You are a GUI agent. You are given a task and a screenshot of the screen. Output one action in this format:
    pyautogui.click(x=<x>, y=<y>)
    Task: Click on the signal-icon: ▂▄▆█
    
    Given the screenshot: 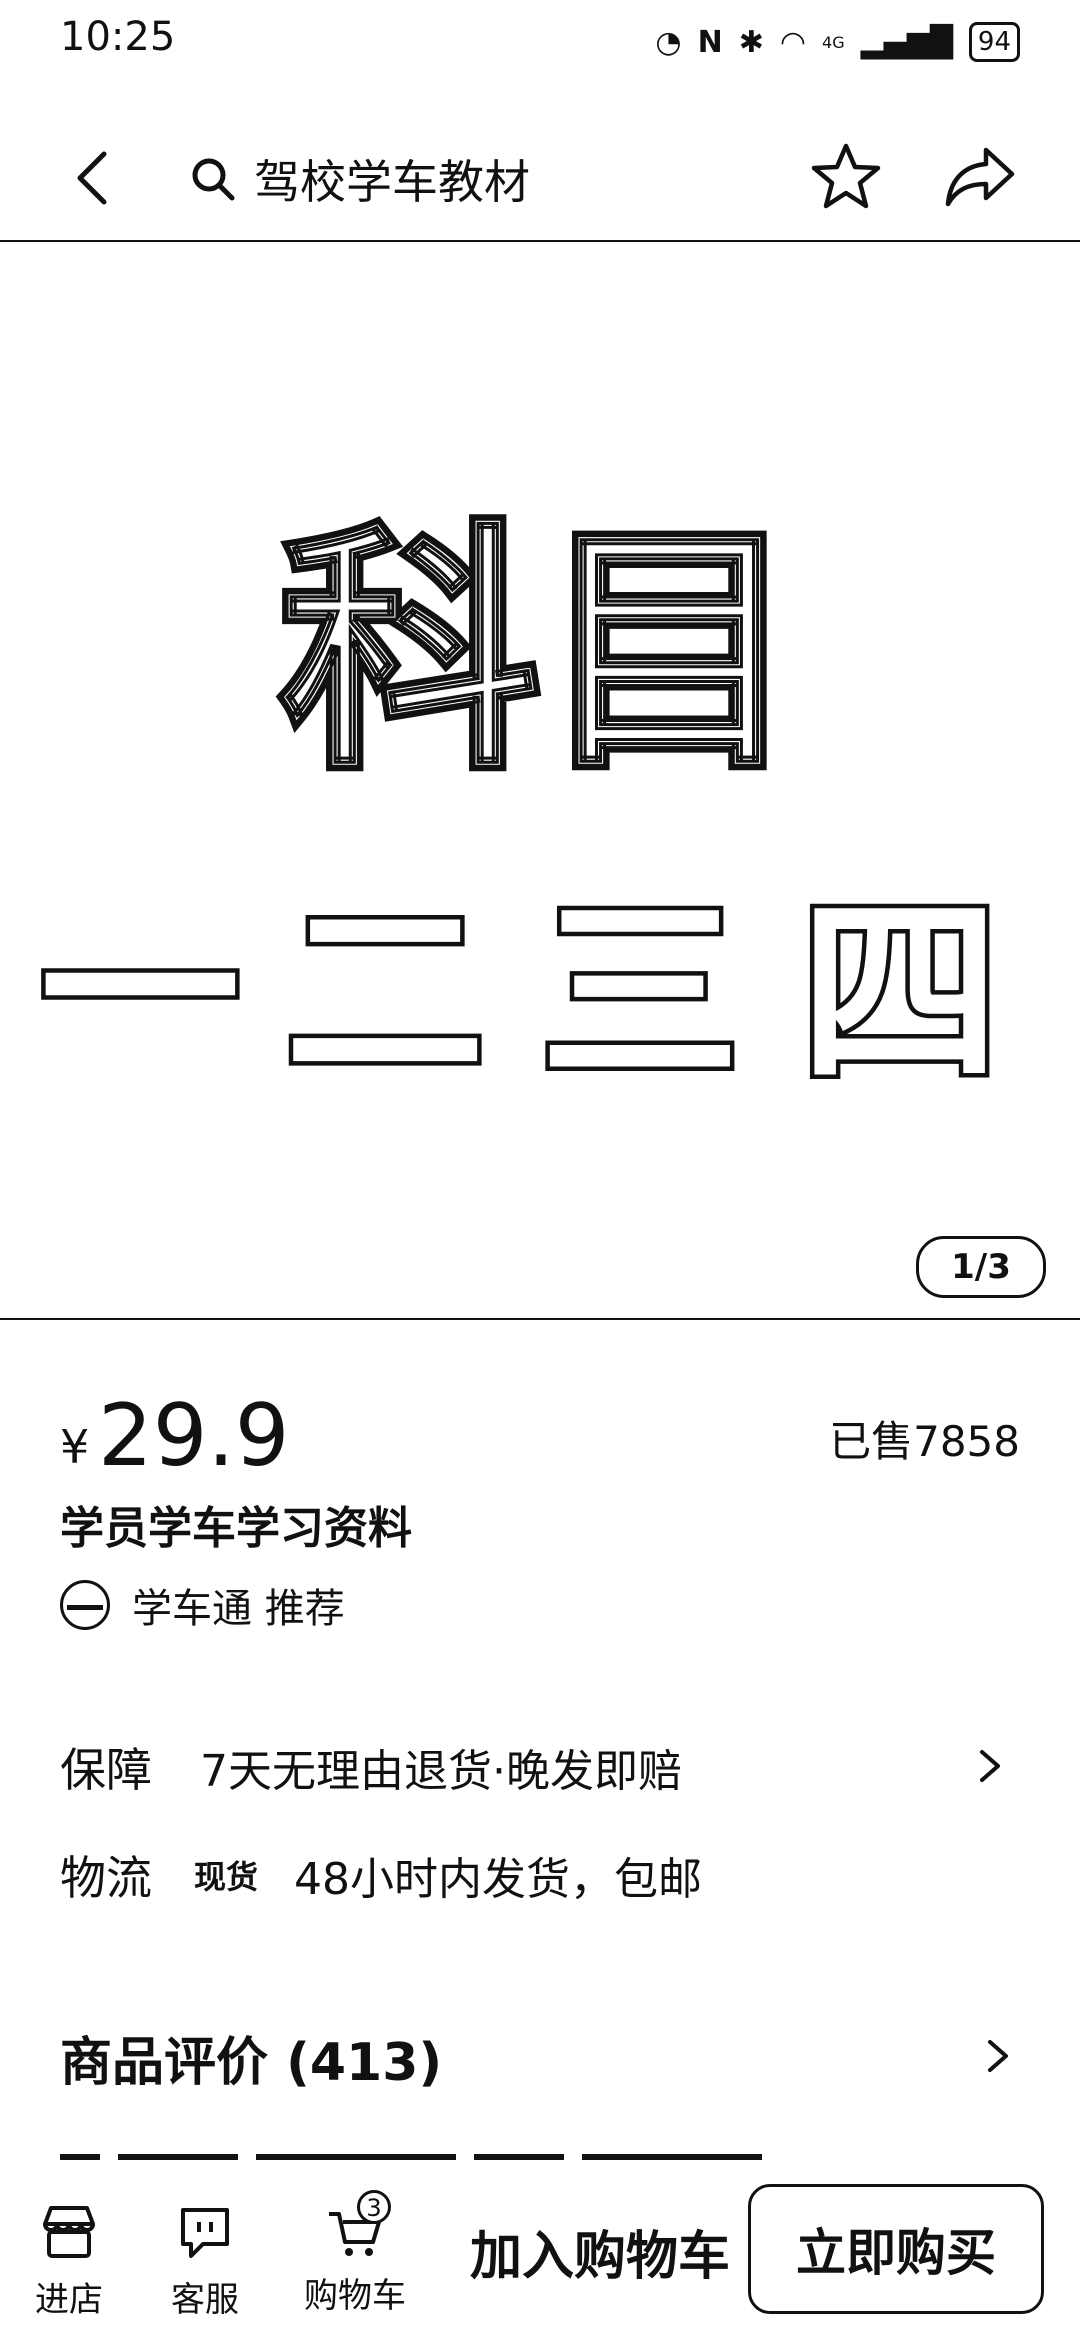 What is the action you would take?
    pyautogui.click(x=906, y=42)
    